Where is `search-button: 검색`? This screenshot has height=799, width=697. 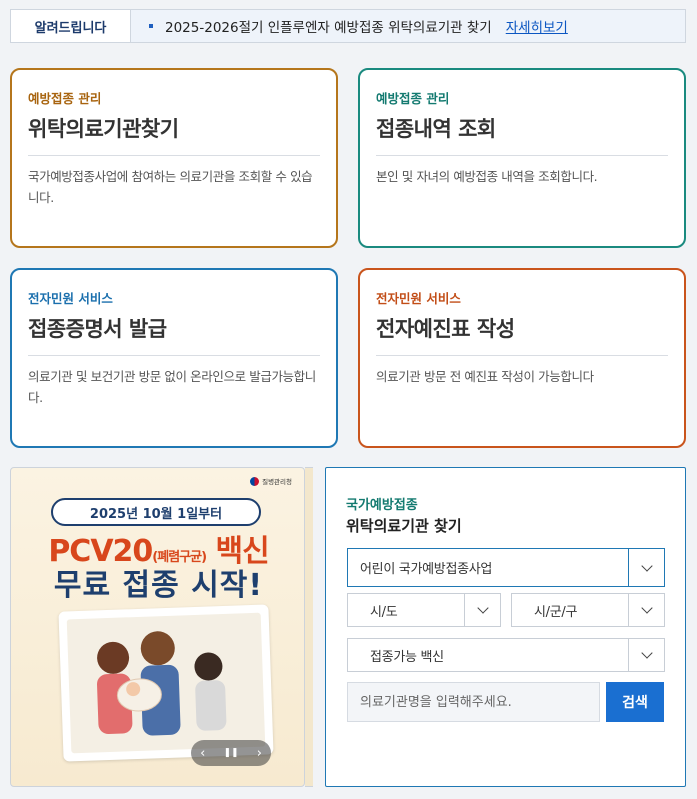 search-button: 검색 is located at coordinates (635, 702).